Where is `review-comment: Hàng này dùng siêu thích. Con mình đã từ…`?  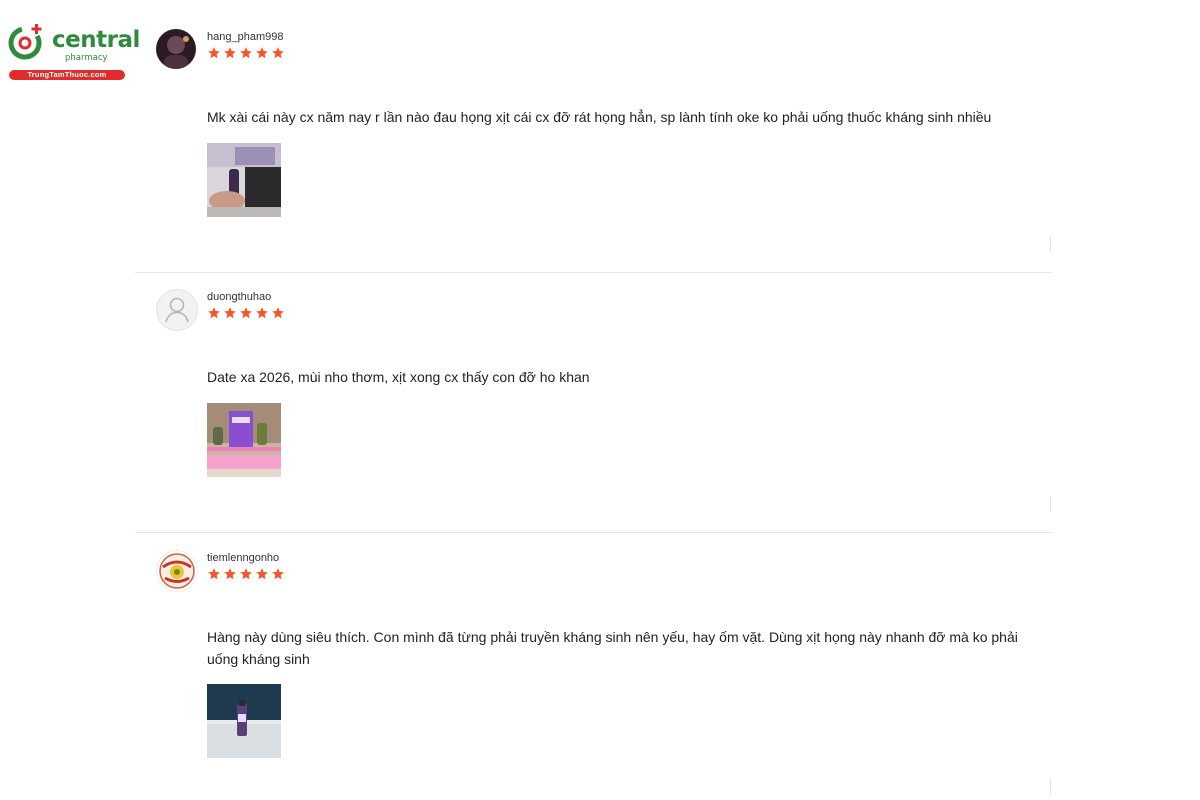 review-comment: Hàng này dùng siêu thích. Con mình đã từ… is located at coordinates (612, 648).